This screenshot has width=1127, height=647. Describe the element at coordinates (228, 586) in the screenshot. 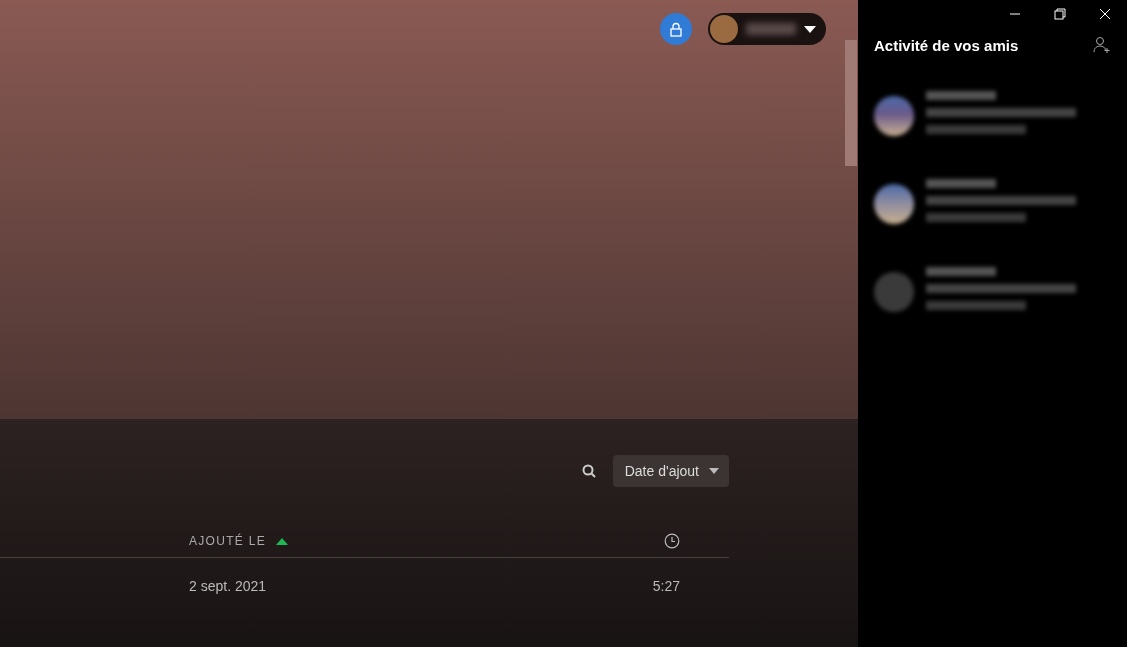

I see `date-added: 2 sept. 2021` at that location.